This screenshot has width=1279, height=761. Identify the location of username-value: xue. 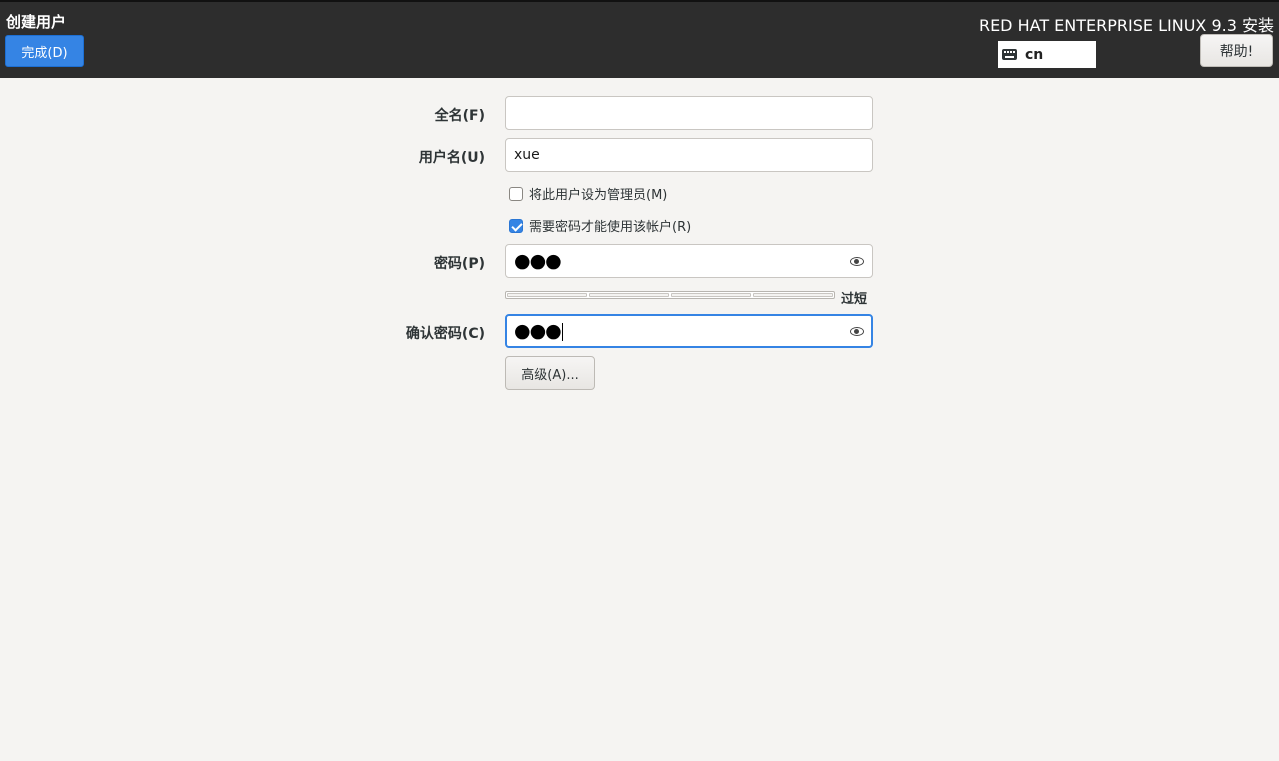
(527, 155).